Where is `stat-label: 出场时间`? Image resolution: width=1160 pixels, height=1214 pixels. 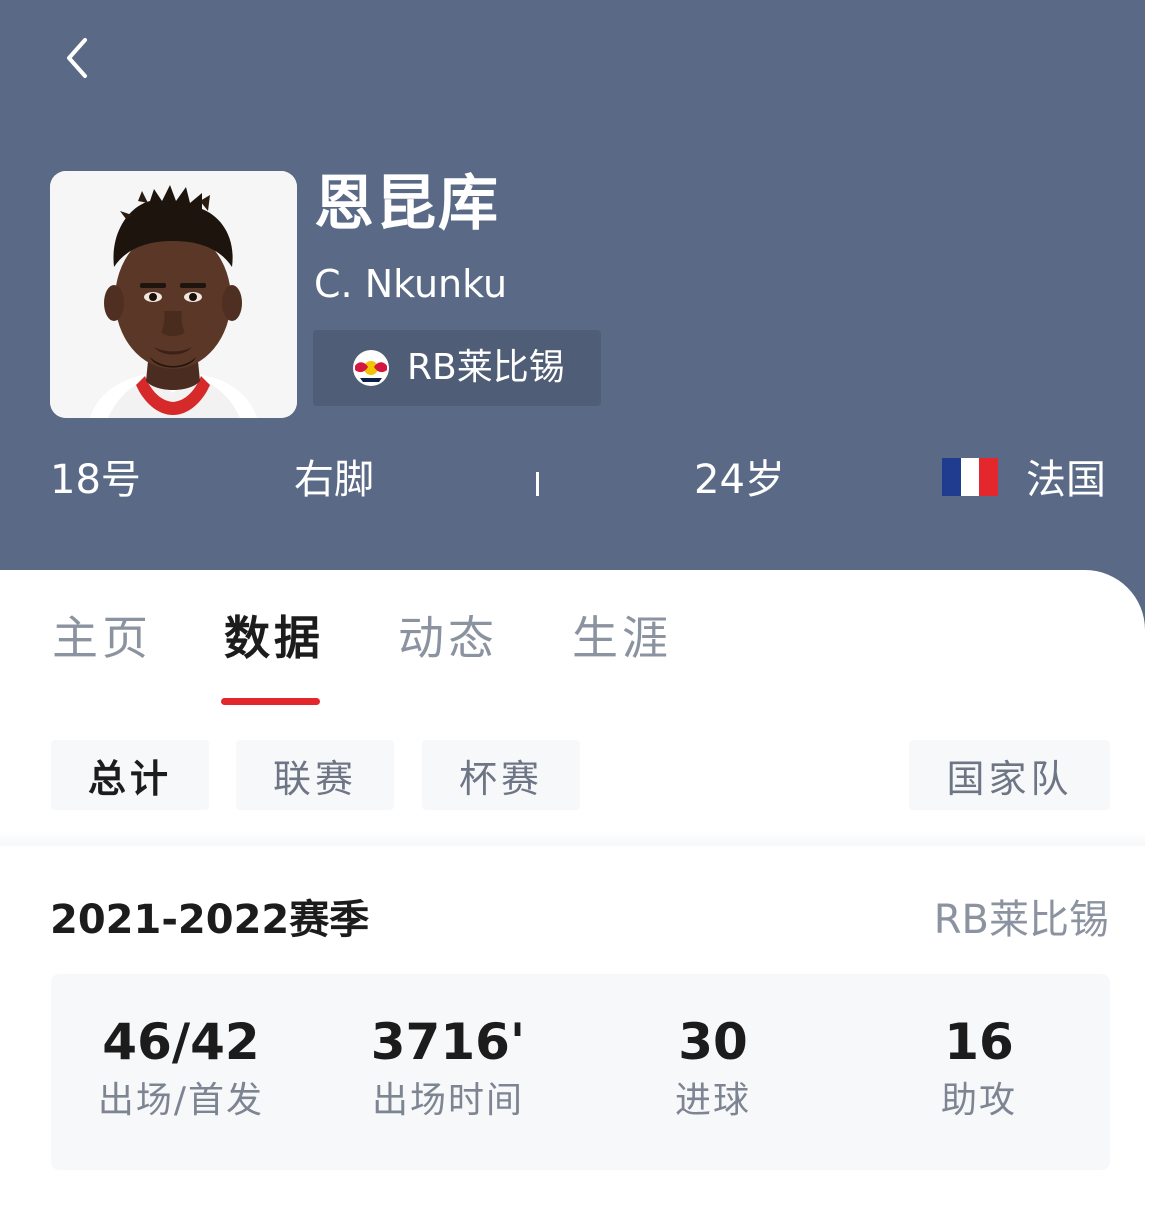 stat-label: 出场时间 is located at coordinates (447, 1100).